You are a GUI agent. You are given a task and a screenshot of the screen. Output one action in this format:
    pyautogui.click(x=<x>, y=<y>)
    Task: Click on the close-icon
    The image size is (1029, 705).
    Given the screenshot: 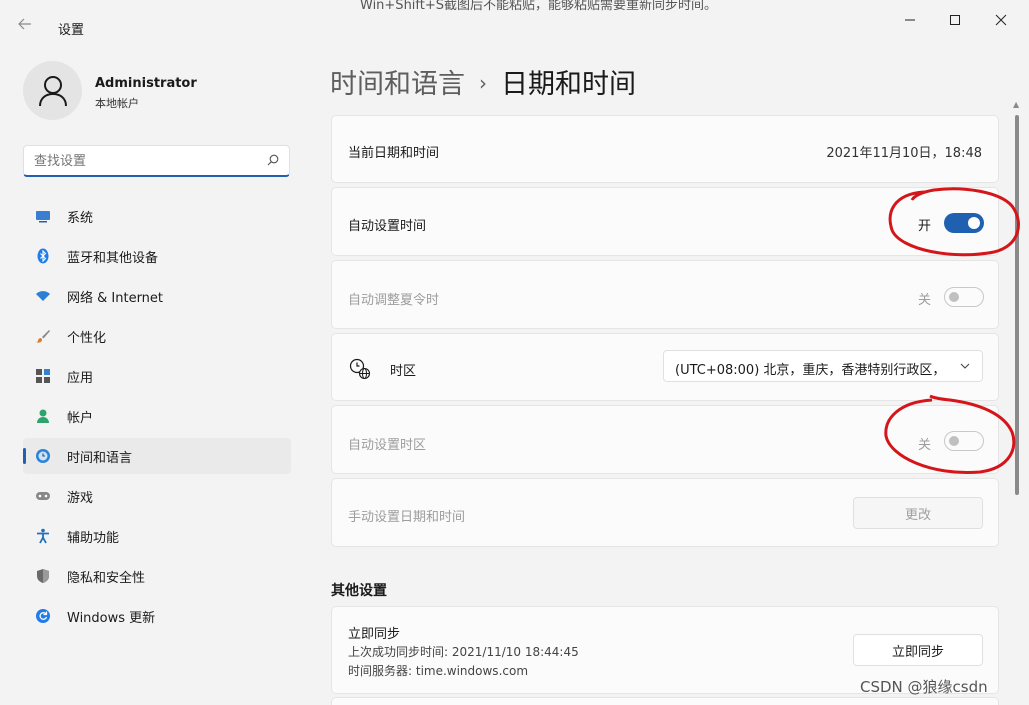 What is the action you would take?
    pyautogui.click(x=1001, y=20)
    